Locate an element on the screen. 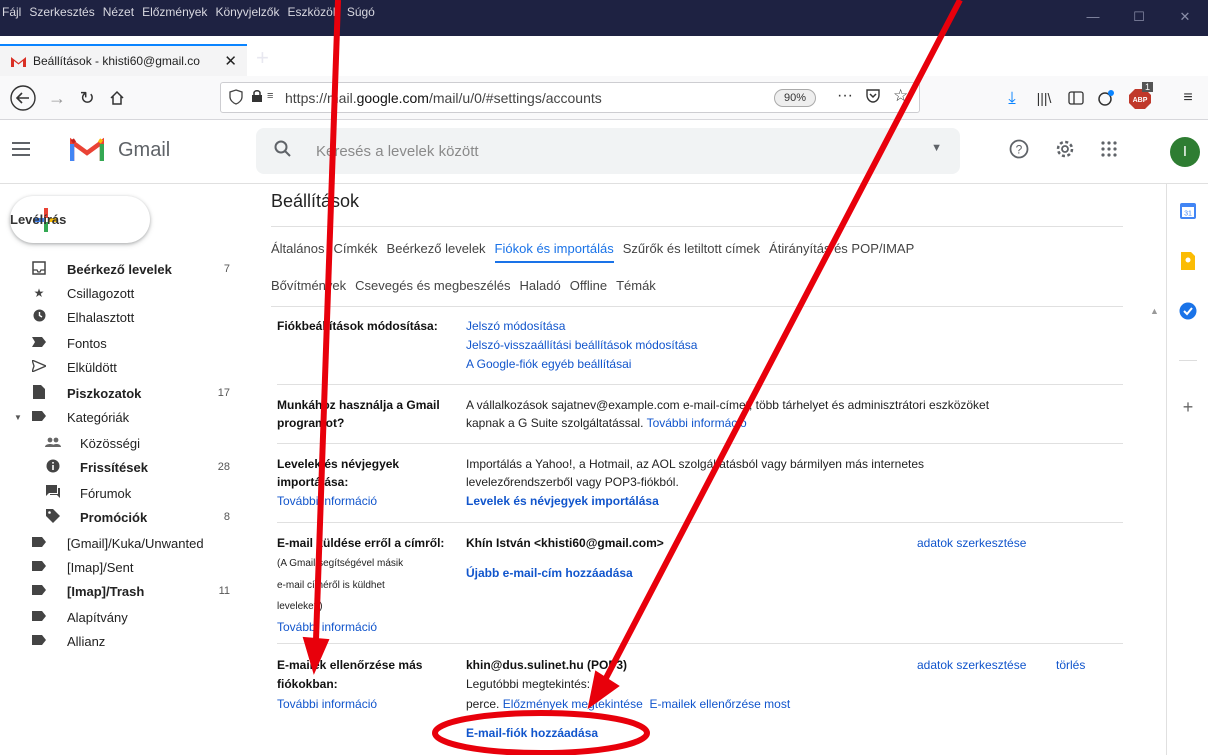 Image resolution: width=1208 pixels, height=755 pixels. calendar-icon: 31 is located at coordinates (1188, 211).